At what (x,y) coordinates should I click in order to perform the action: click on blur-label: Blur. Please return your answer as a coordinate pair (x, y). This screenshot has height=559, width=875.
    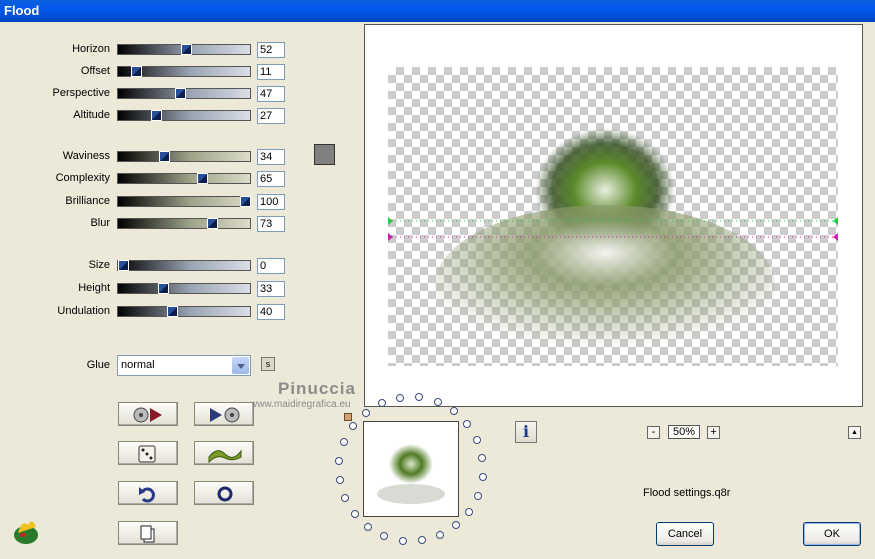
    Looking at the image, I should click on (100, 223).